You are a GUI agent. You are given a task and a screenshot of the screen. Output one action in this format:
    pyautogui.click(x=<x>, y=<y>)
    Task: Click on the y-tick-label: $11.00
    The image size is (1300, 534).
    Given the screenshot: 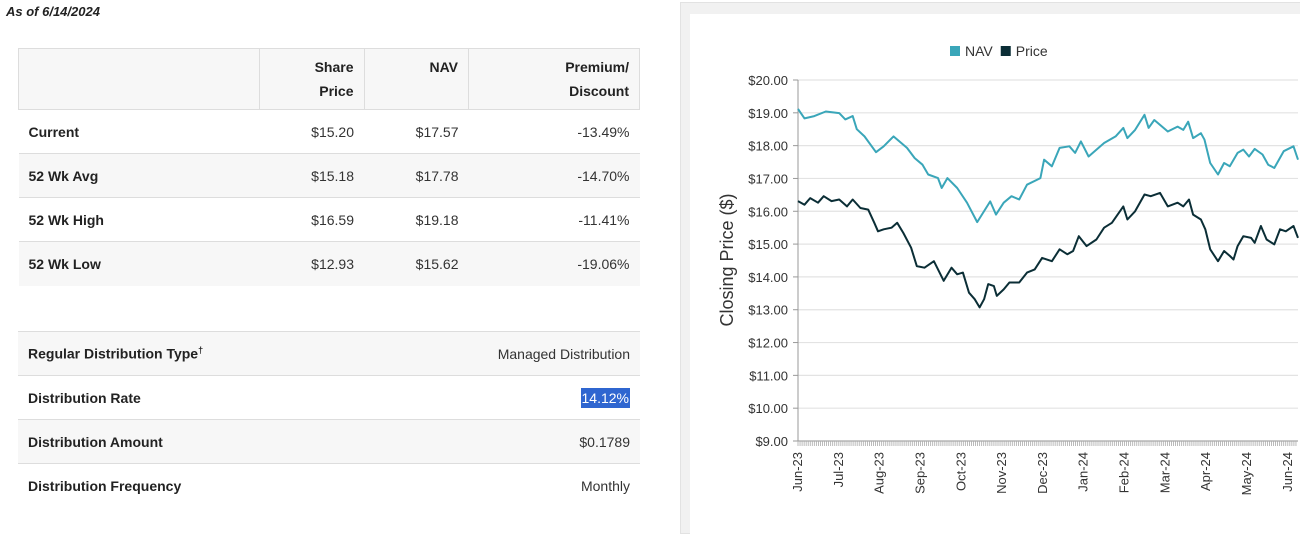 What is the action you would take?
    pyautogui.click(x=768, y=375)
    